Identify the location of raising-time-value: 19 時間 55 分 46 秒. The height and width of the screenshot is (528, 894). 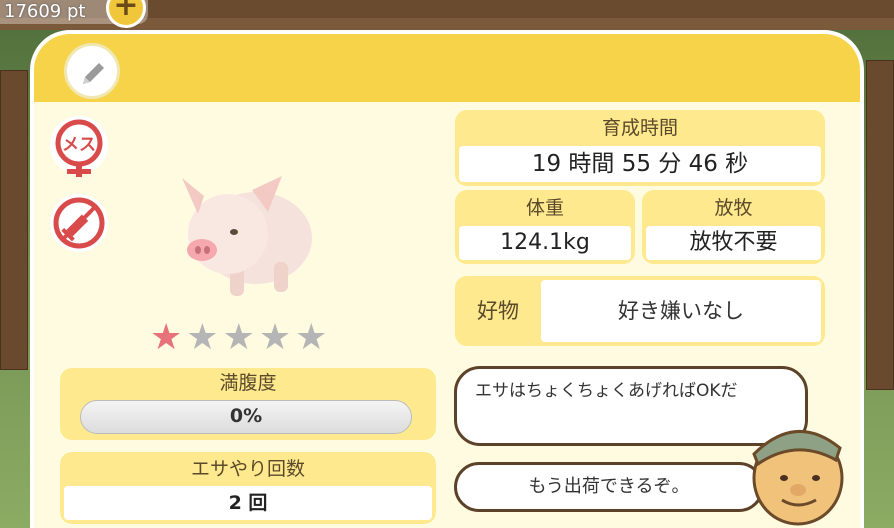
(640, 164).